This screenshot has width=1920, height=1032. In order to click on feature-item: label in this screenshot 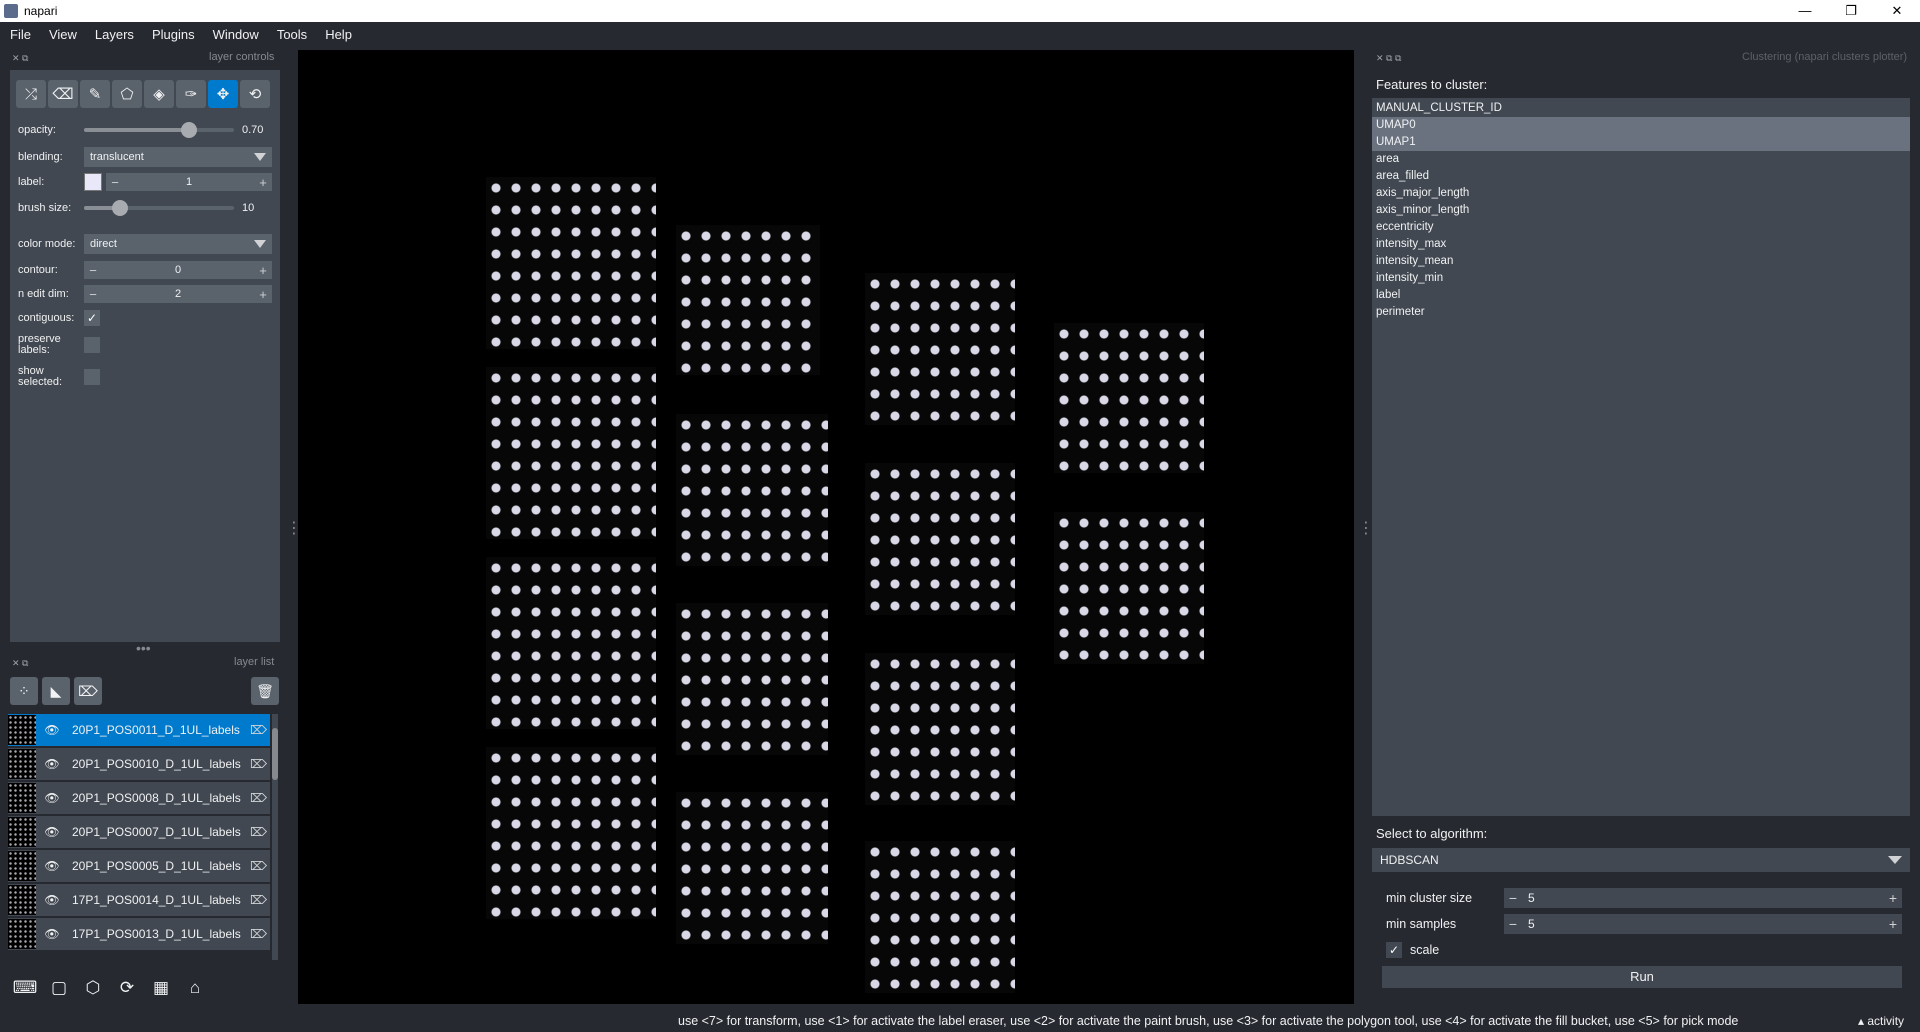, I will do `click(1641, 295)`.